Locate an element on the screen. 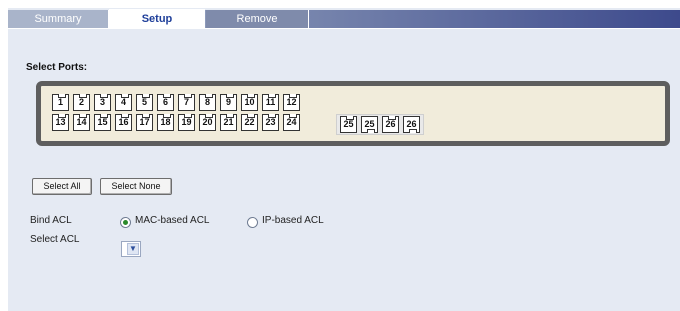 The width and height of the screenshot is (680, 311). tab-setup: Setup is located at coordinates (157, 19).